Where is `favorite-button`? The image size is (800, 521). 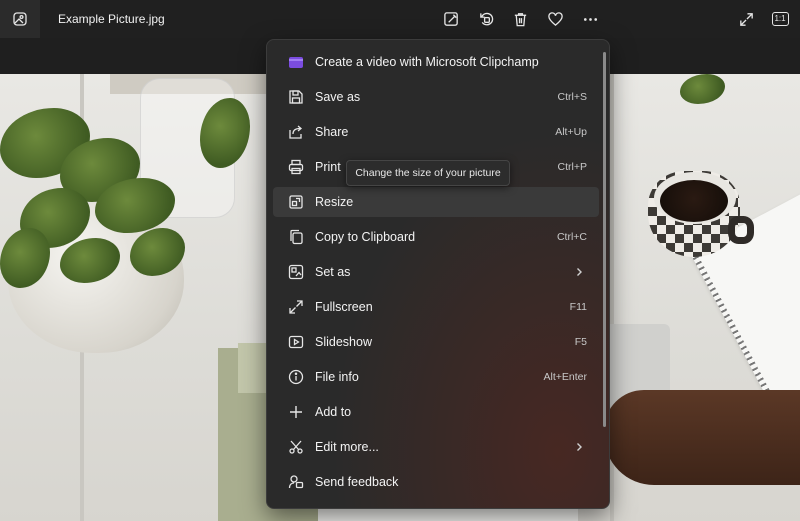 favorite-button is located at coordinates (555, 19).